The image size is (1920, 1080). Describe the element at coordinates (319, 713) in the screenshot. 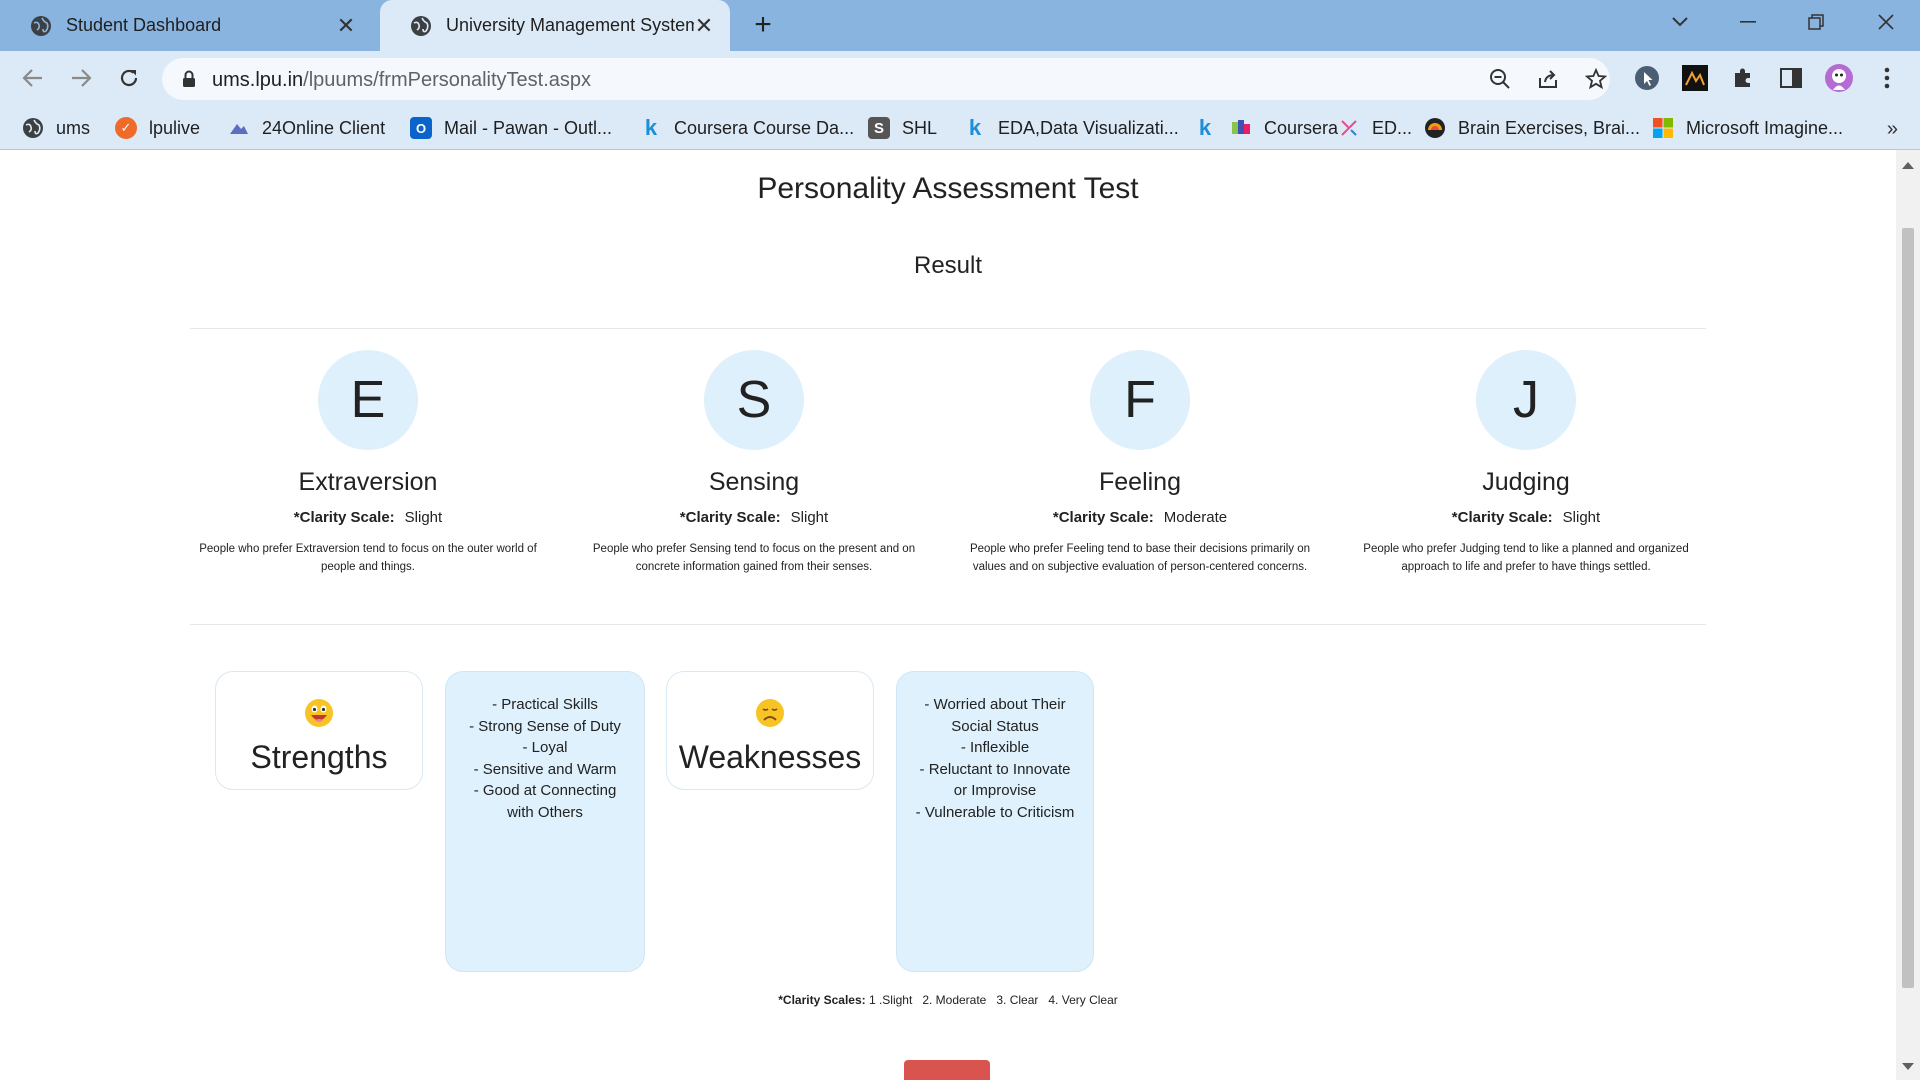

I see `grinning-face-icon` at that location.